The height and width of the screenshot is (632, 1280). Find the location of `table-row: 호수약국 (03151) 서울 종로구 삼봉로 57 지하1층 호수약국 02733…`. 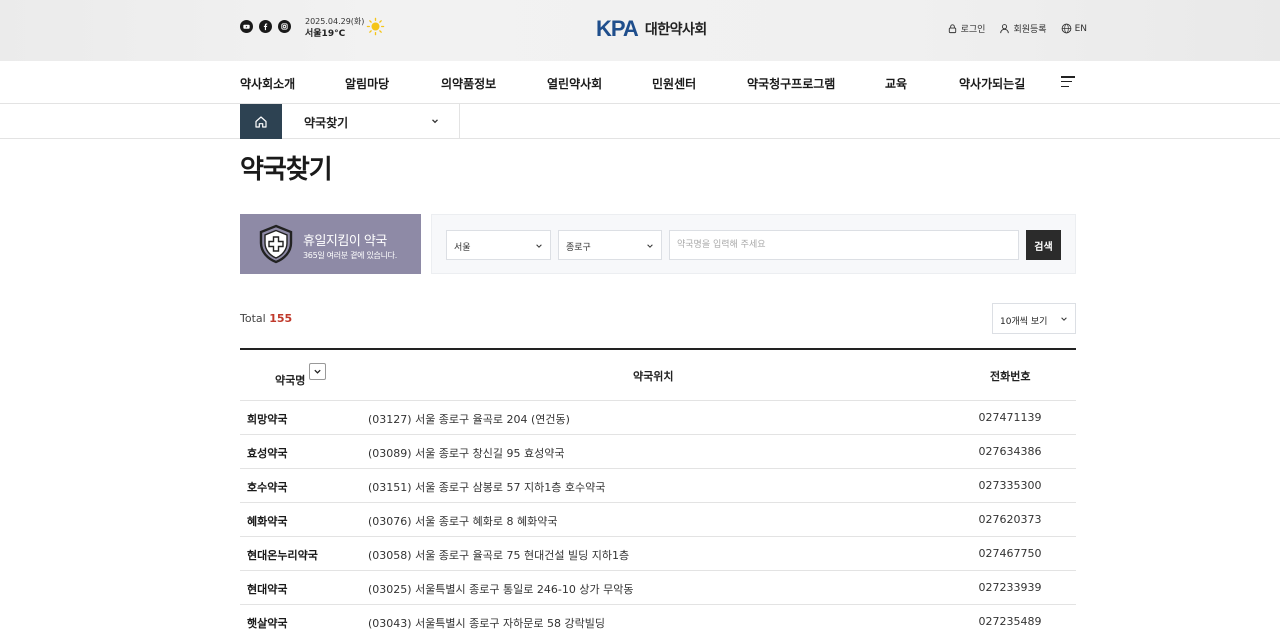

table-row: 호수약국 (03151) 서울 종로구 삼봉로 57 지하1층 호수약국 02733… is located at coordinates (658, 486).